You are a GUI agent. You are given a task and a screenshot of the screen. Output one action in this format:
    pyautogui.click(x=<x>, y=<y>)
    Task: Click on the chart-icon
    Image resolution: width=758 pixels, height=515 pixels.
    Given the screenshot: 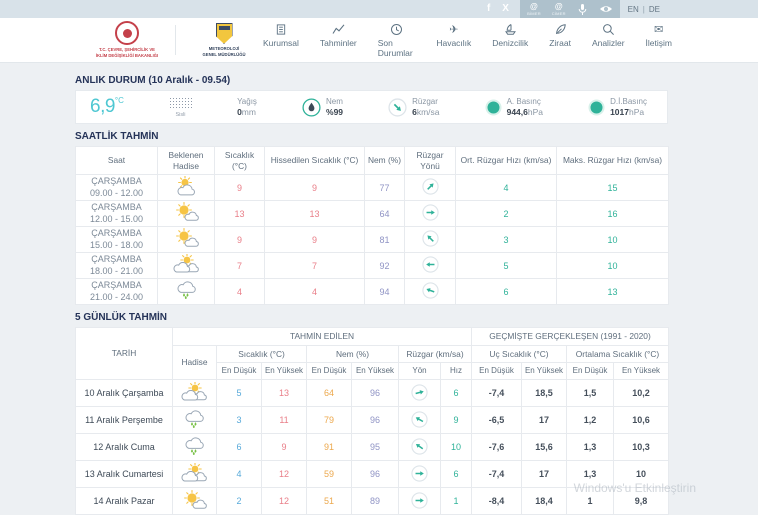 What is the action you would take?
    pyautogui.click(x=338, y=29)
    